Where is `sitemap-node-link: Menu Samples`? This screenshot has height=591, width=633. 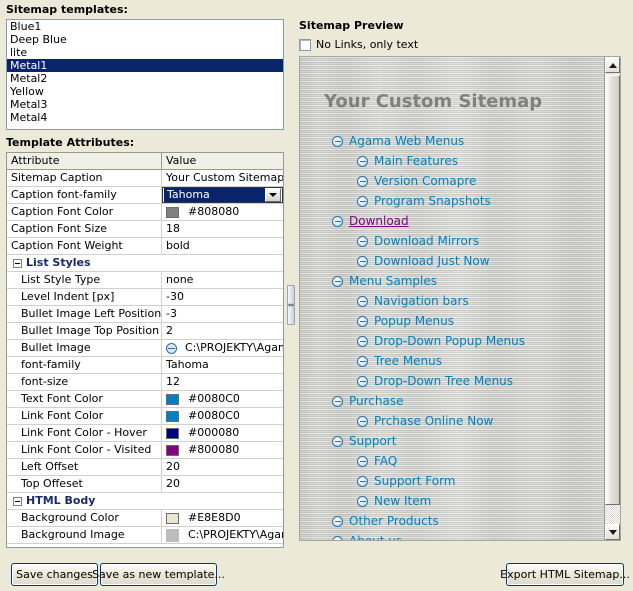 sitemap-node-link: Menu Samples is located at coordinates (393, 281).